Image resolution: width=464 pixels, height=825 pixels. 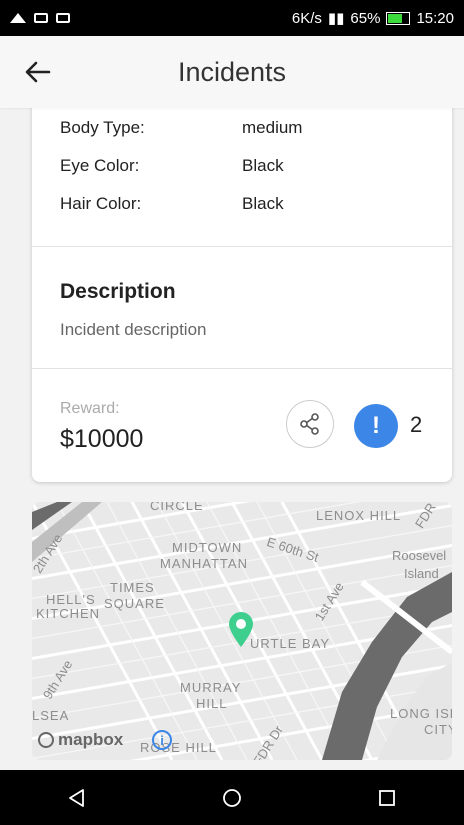 I want to click on map-label: URTLE BAY, so click(x=290, y=643).